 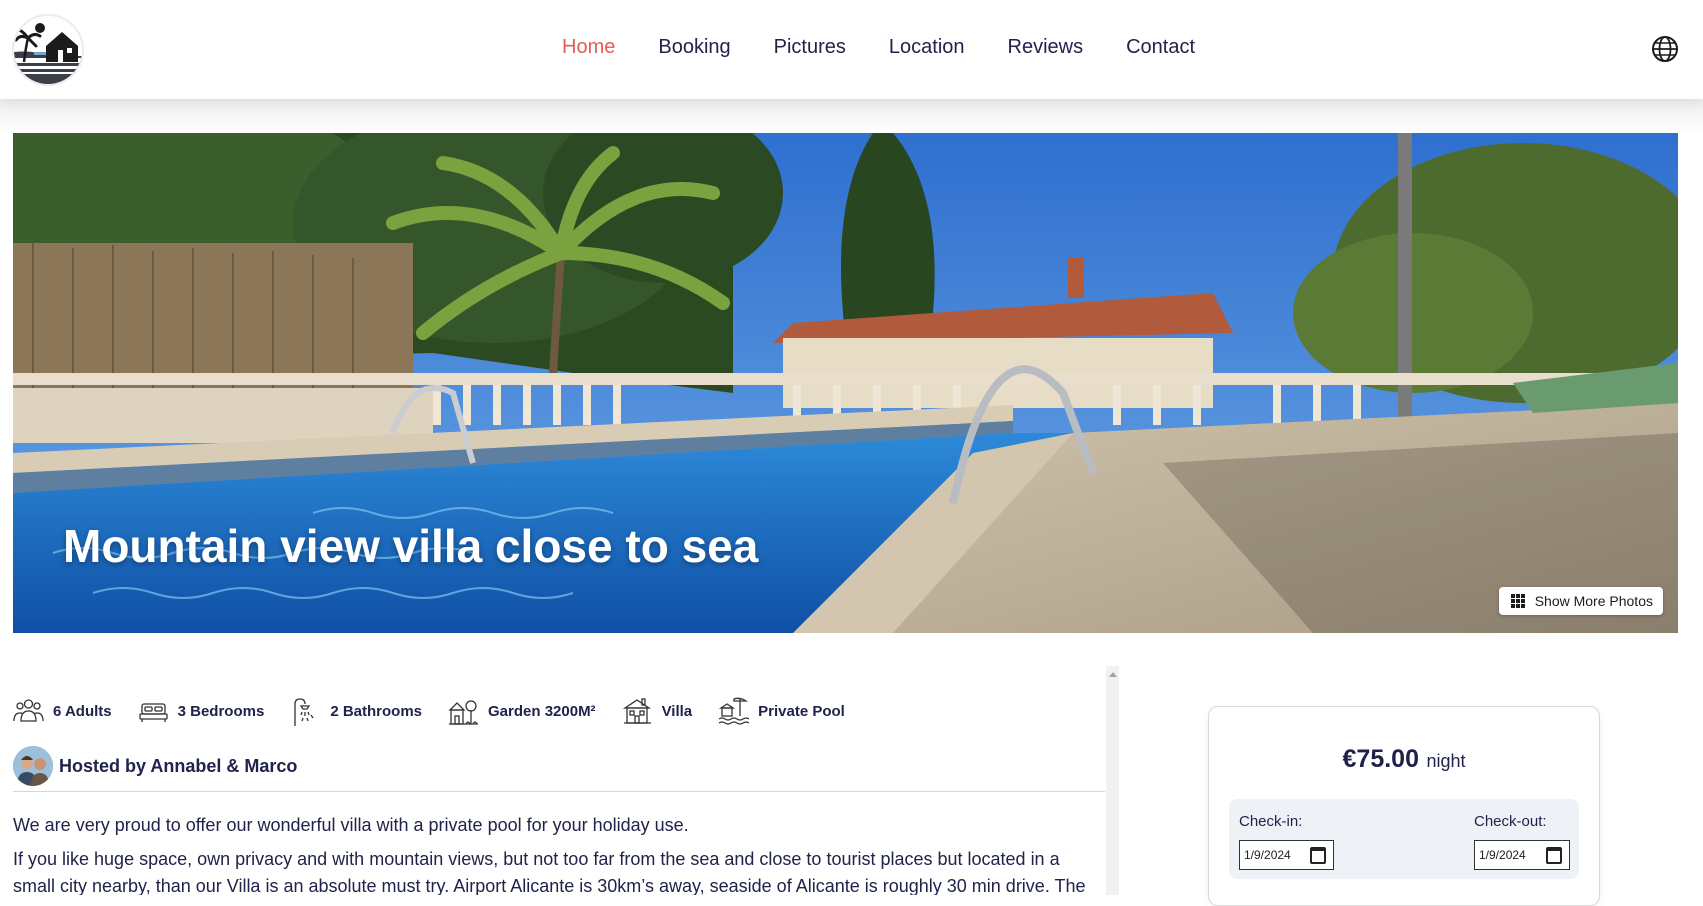 I want to click on amenity-bedrooms: 3 Bedrooms, so click(x=201, y=711).